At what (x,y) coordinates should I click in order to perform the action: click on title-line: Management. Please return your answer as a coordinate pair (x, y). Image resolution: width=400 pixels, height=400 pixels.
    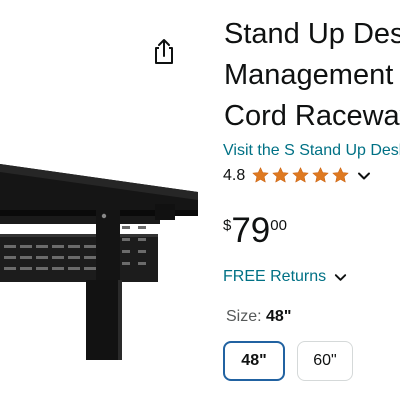
    Looking at the image, I should click on (309, 75).